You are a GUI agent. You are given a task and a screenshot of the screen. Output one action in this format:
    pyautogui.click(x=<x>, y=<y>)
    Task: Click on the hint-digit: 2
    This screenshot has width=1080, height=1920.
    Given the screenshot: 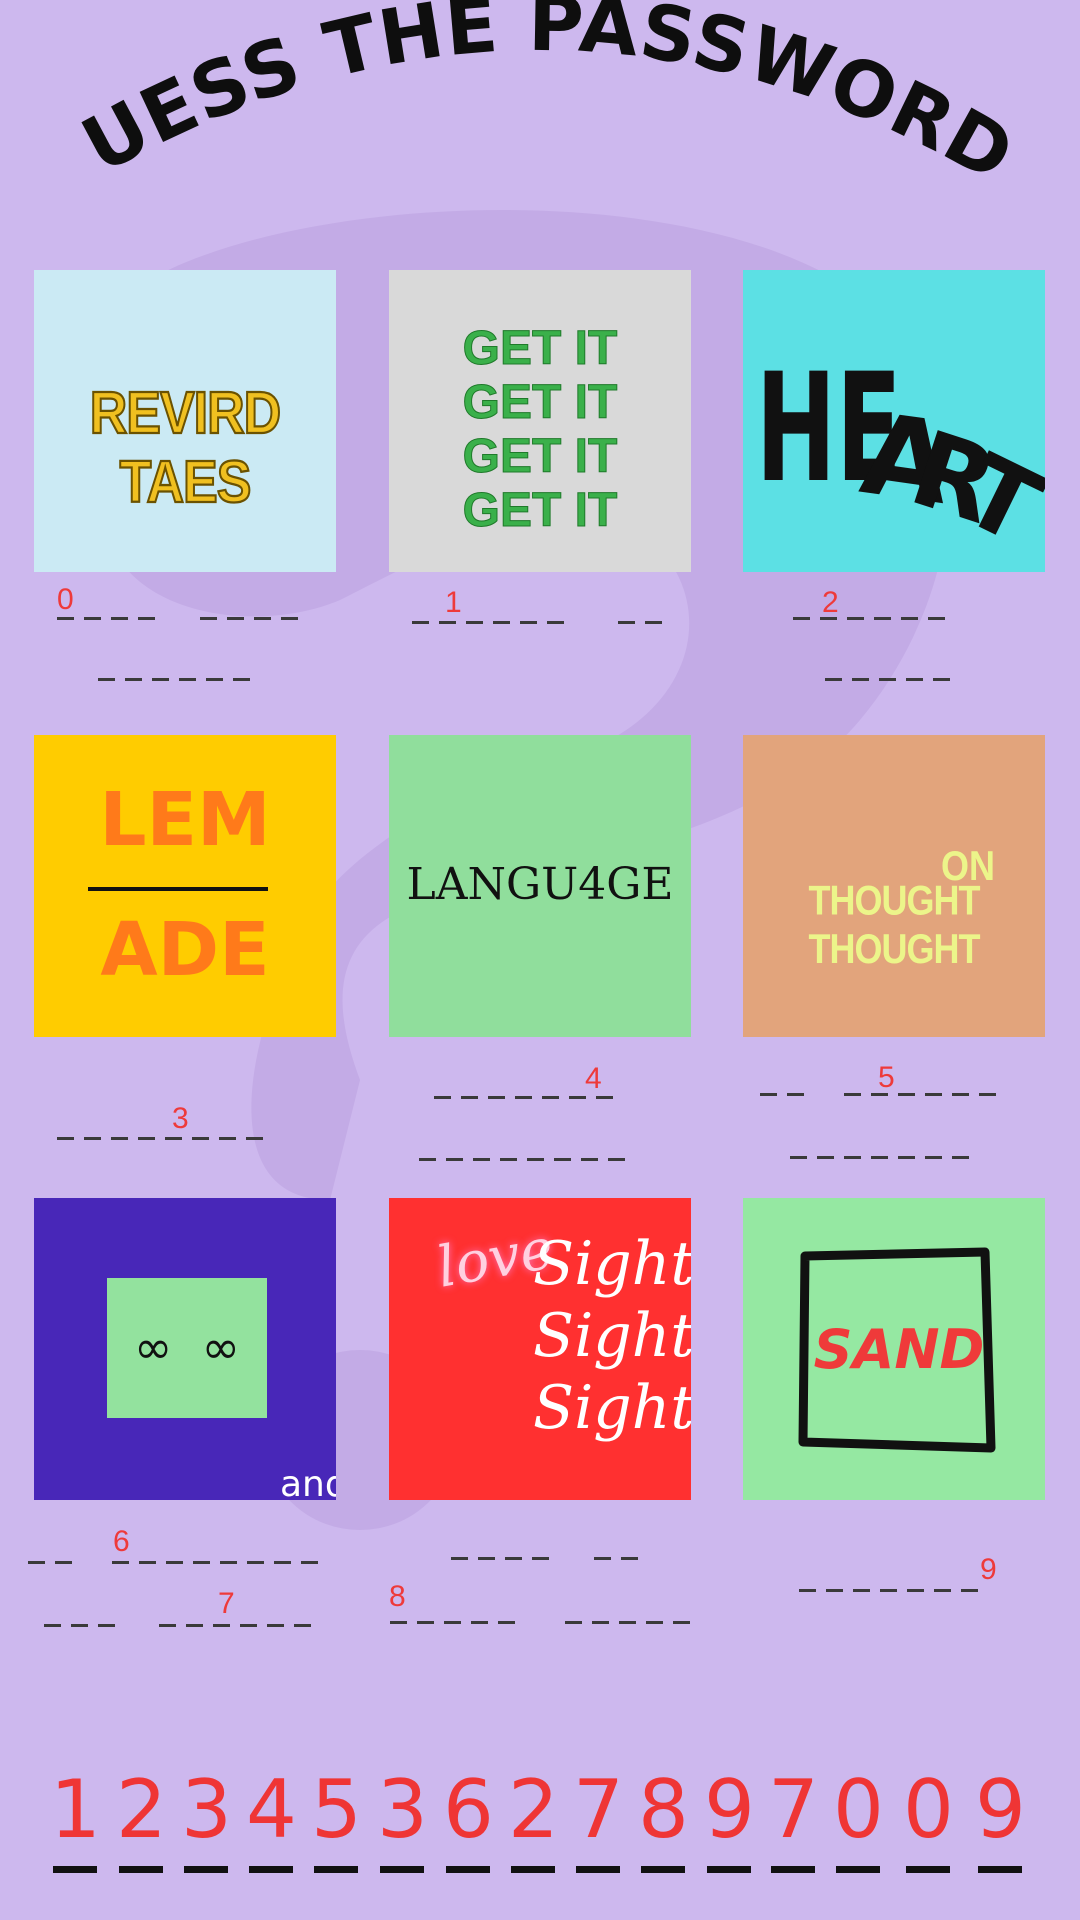 What is the action you would take?
    pyautogui.click(x=830, y=602)
    